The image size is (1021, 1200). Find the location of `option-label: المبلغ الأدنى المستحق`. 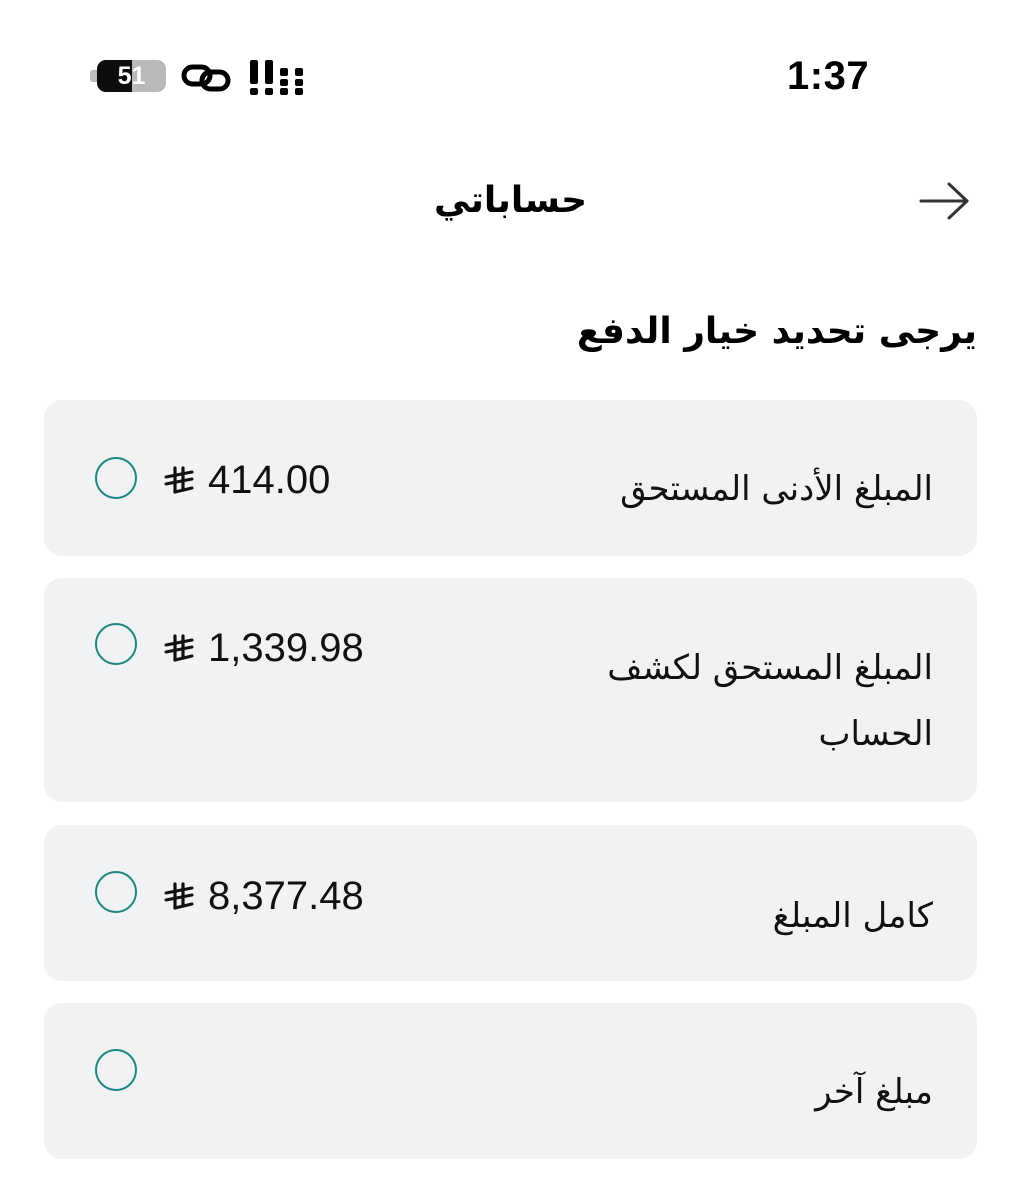

option-label: المبلغ الأدنى المستحق is located at coordinates (776, 489).